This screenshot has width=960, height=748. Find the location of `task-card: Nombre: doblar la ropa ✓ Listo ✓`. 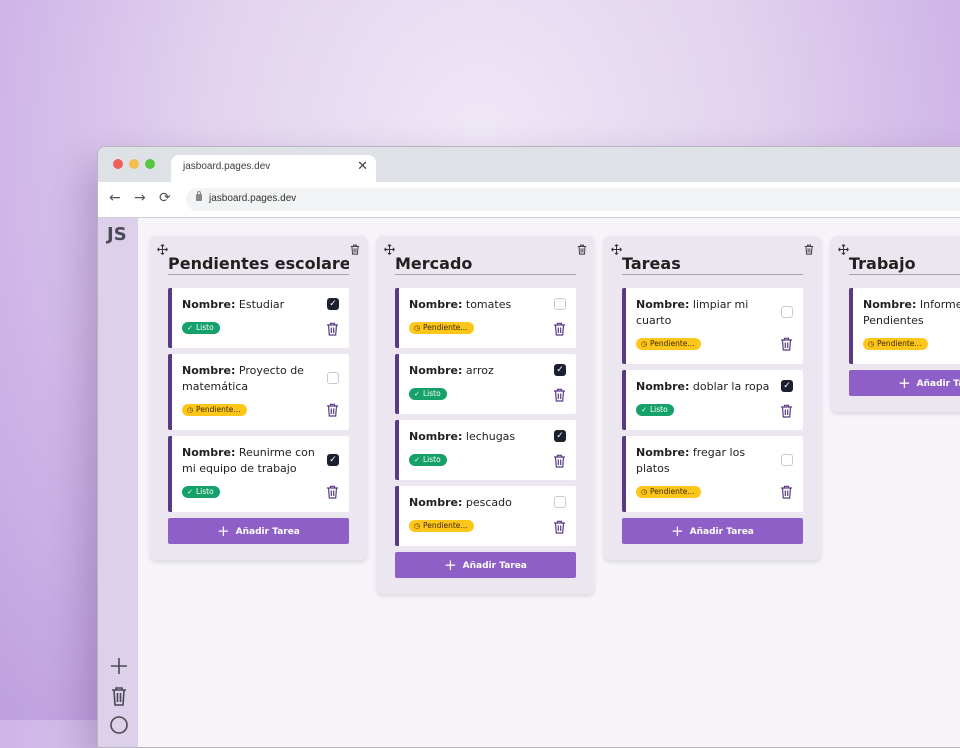

task-card: Nombre: doblar la ropa ✓ Listo ✓ is located at coordinates (712, 400).